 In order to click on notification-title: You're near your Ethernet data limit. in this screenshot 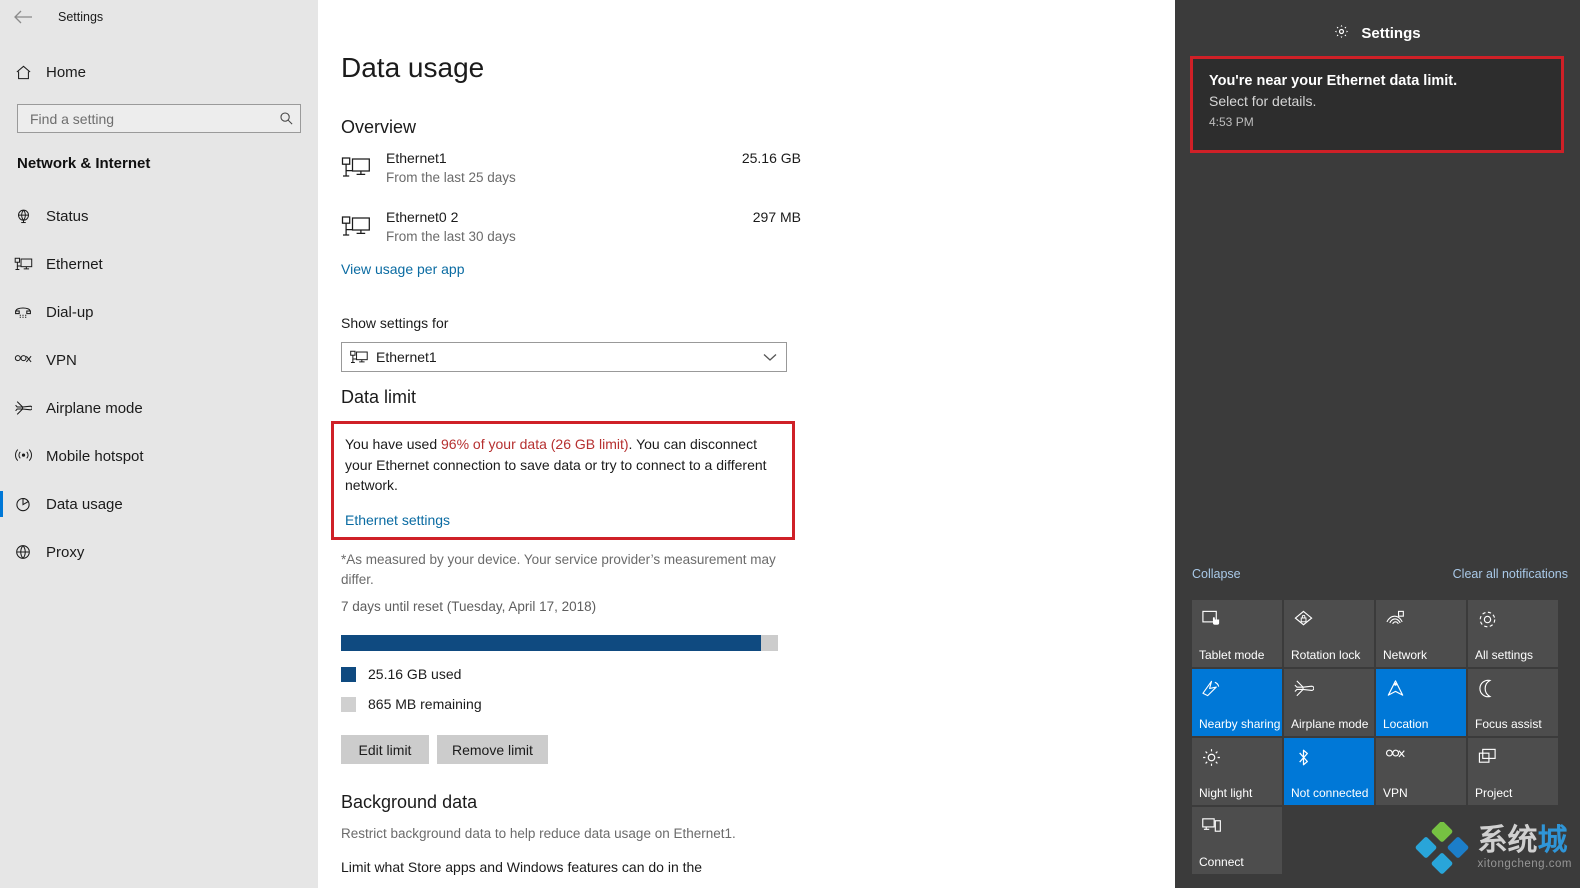, I will do `click(1333, 81)`.